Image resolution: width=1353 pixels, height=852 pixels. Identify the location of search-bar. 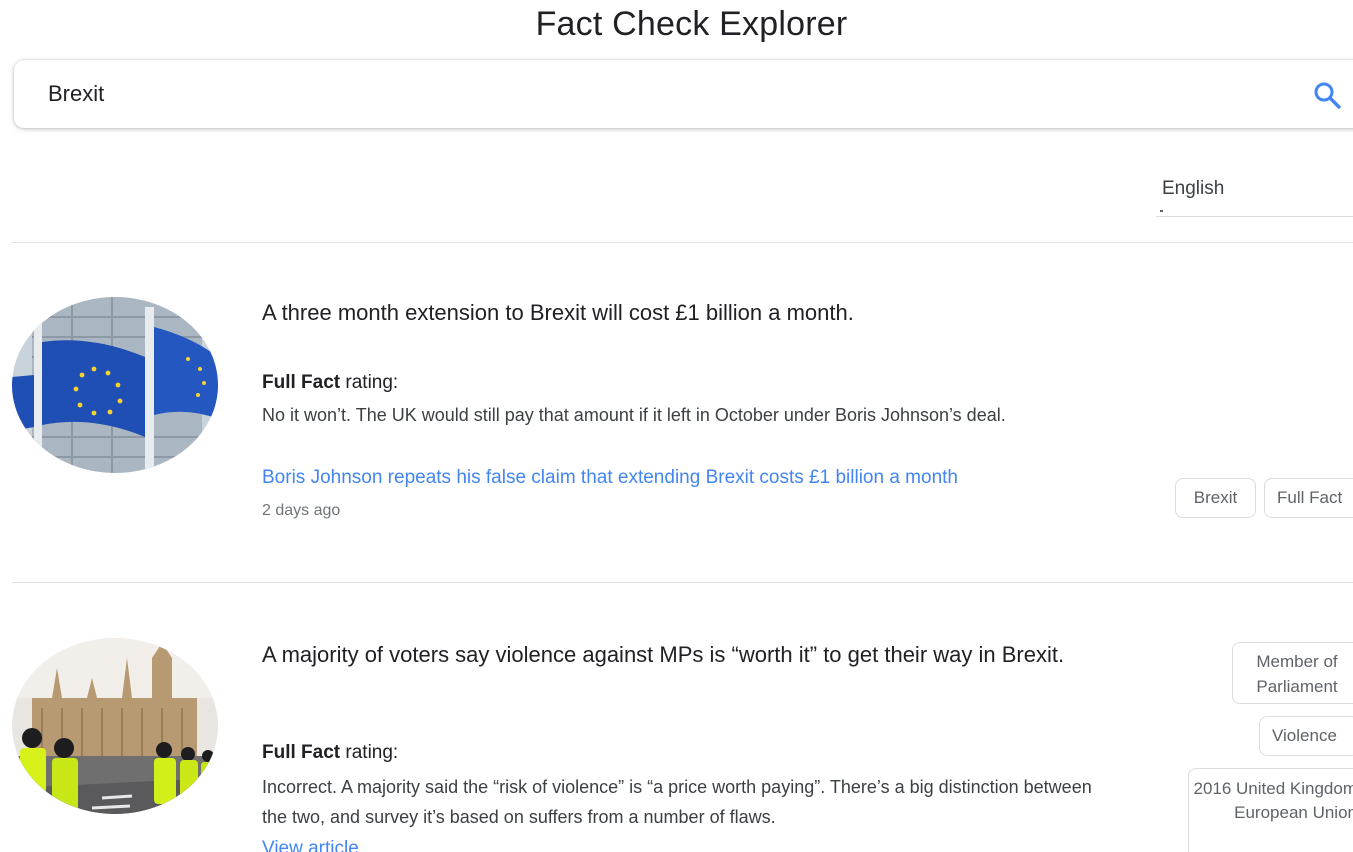
(683, 94).